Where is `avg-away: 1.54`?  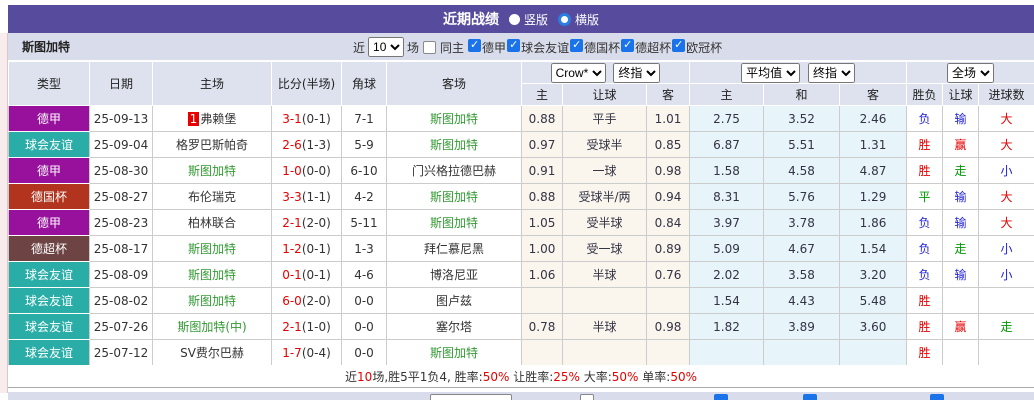
avg-away: 1.54 is located at coordinates (873, 248).